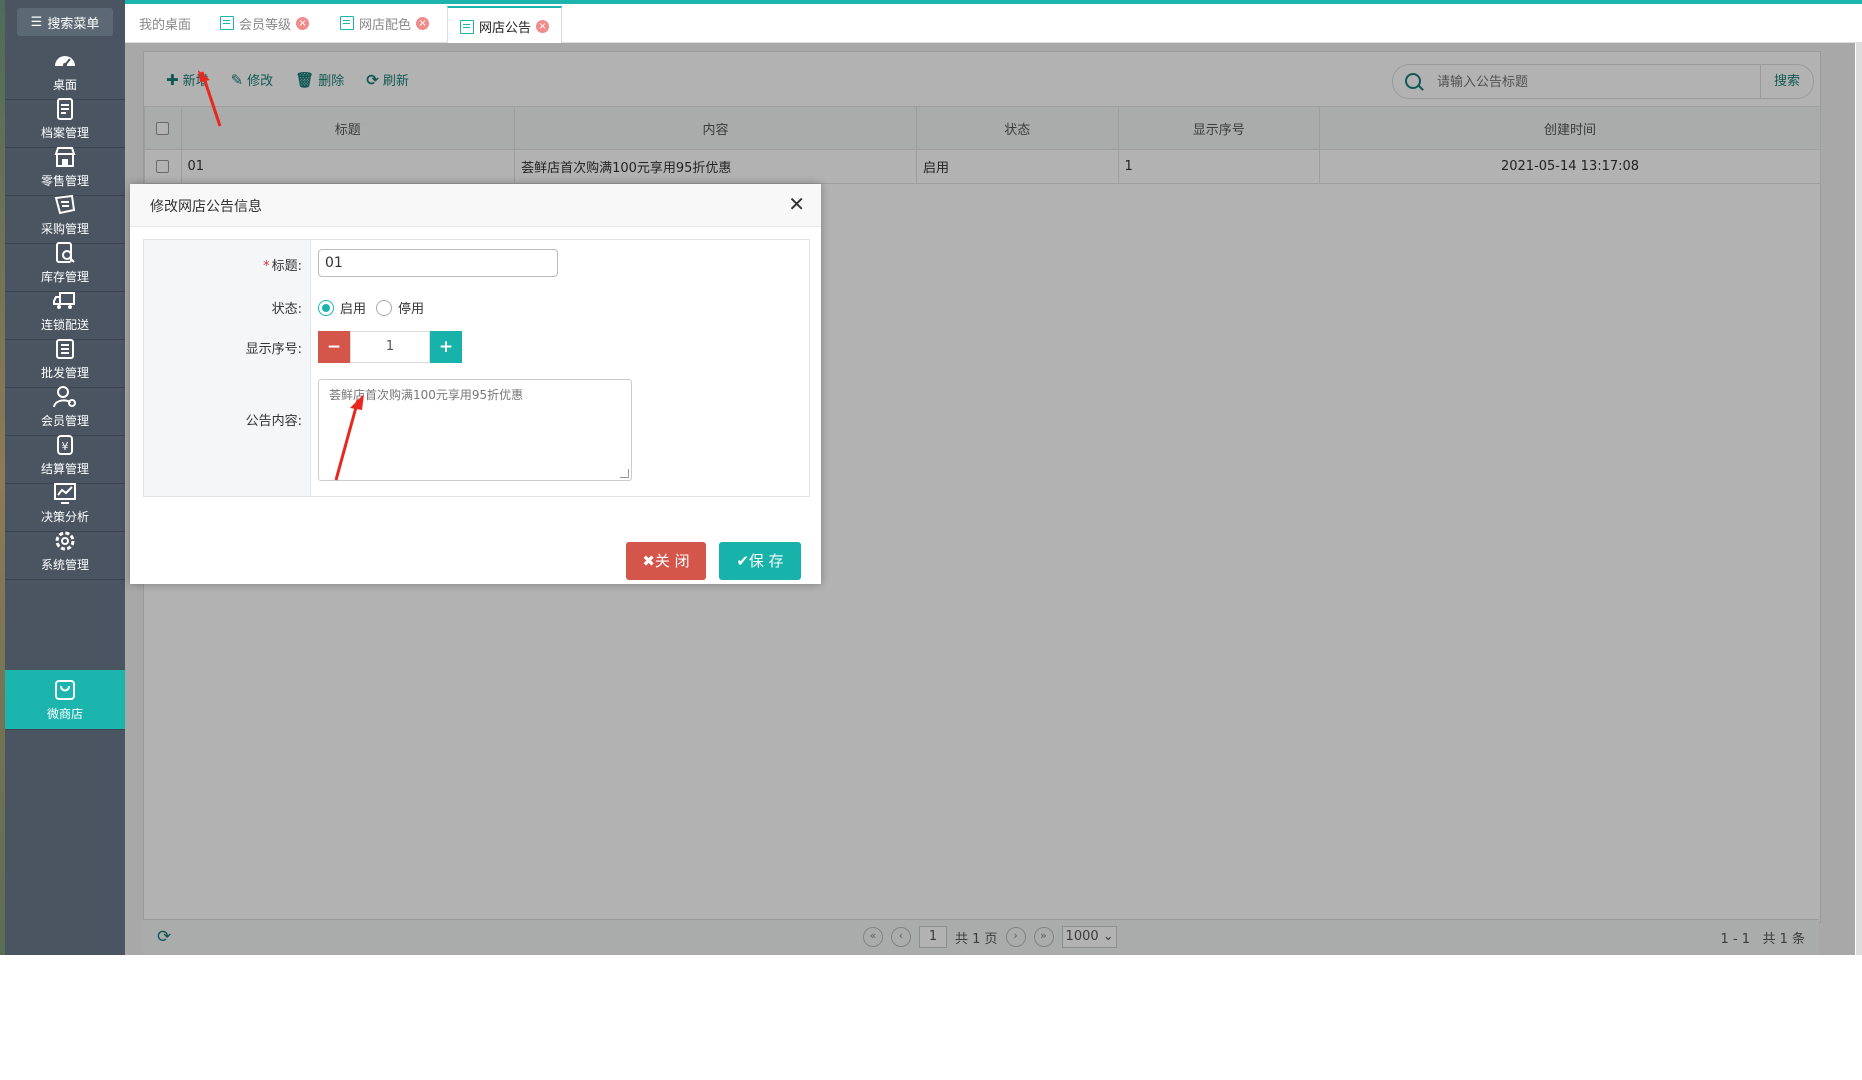 The width and height of the screenshot is (1862, 1080). Describe the element at coordinates (65, 109) in the screenshot. I see `archive-icon` at that location.